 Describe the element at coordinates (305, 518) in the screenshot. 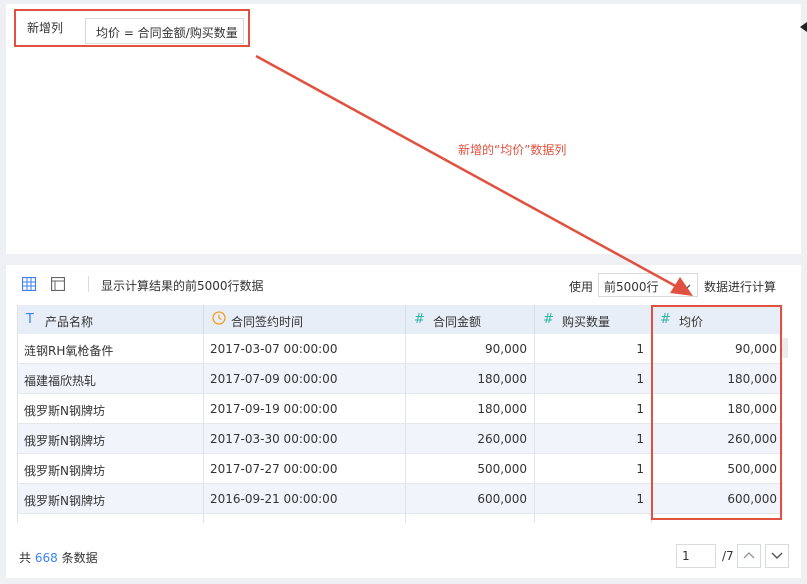

I see `cell-sign-date` at that location.